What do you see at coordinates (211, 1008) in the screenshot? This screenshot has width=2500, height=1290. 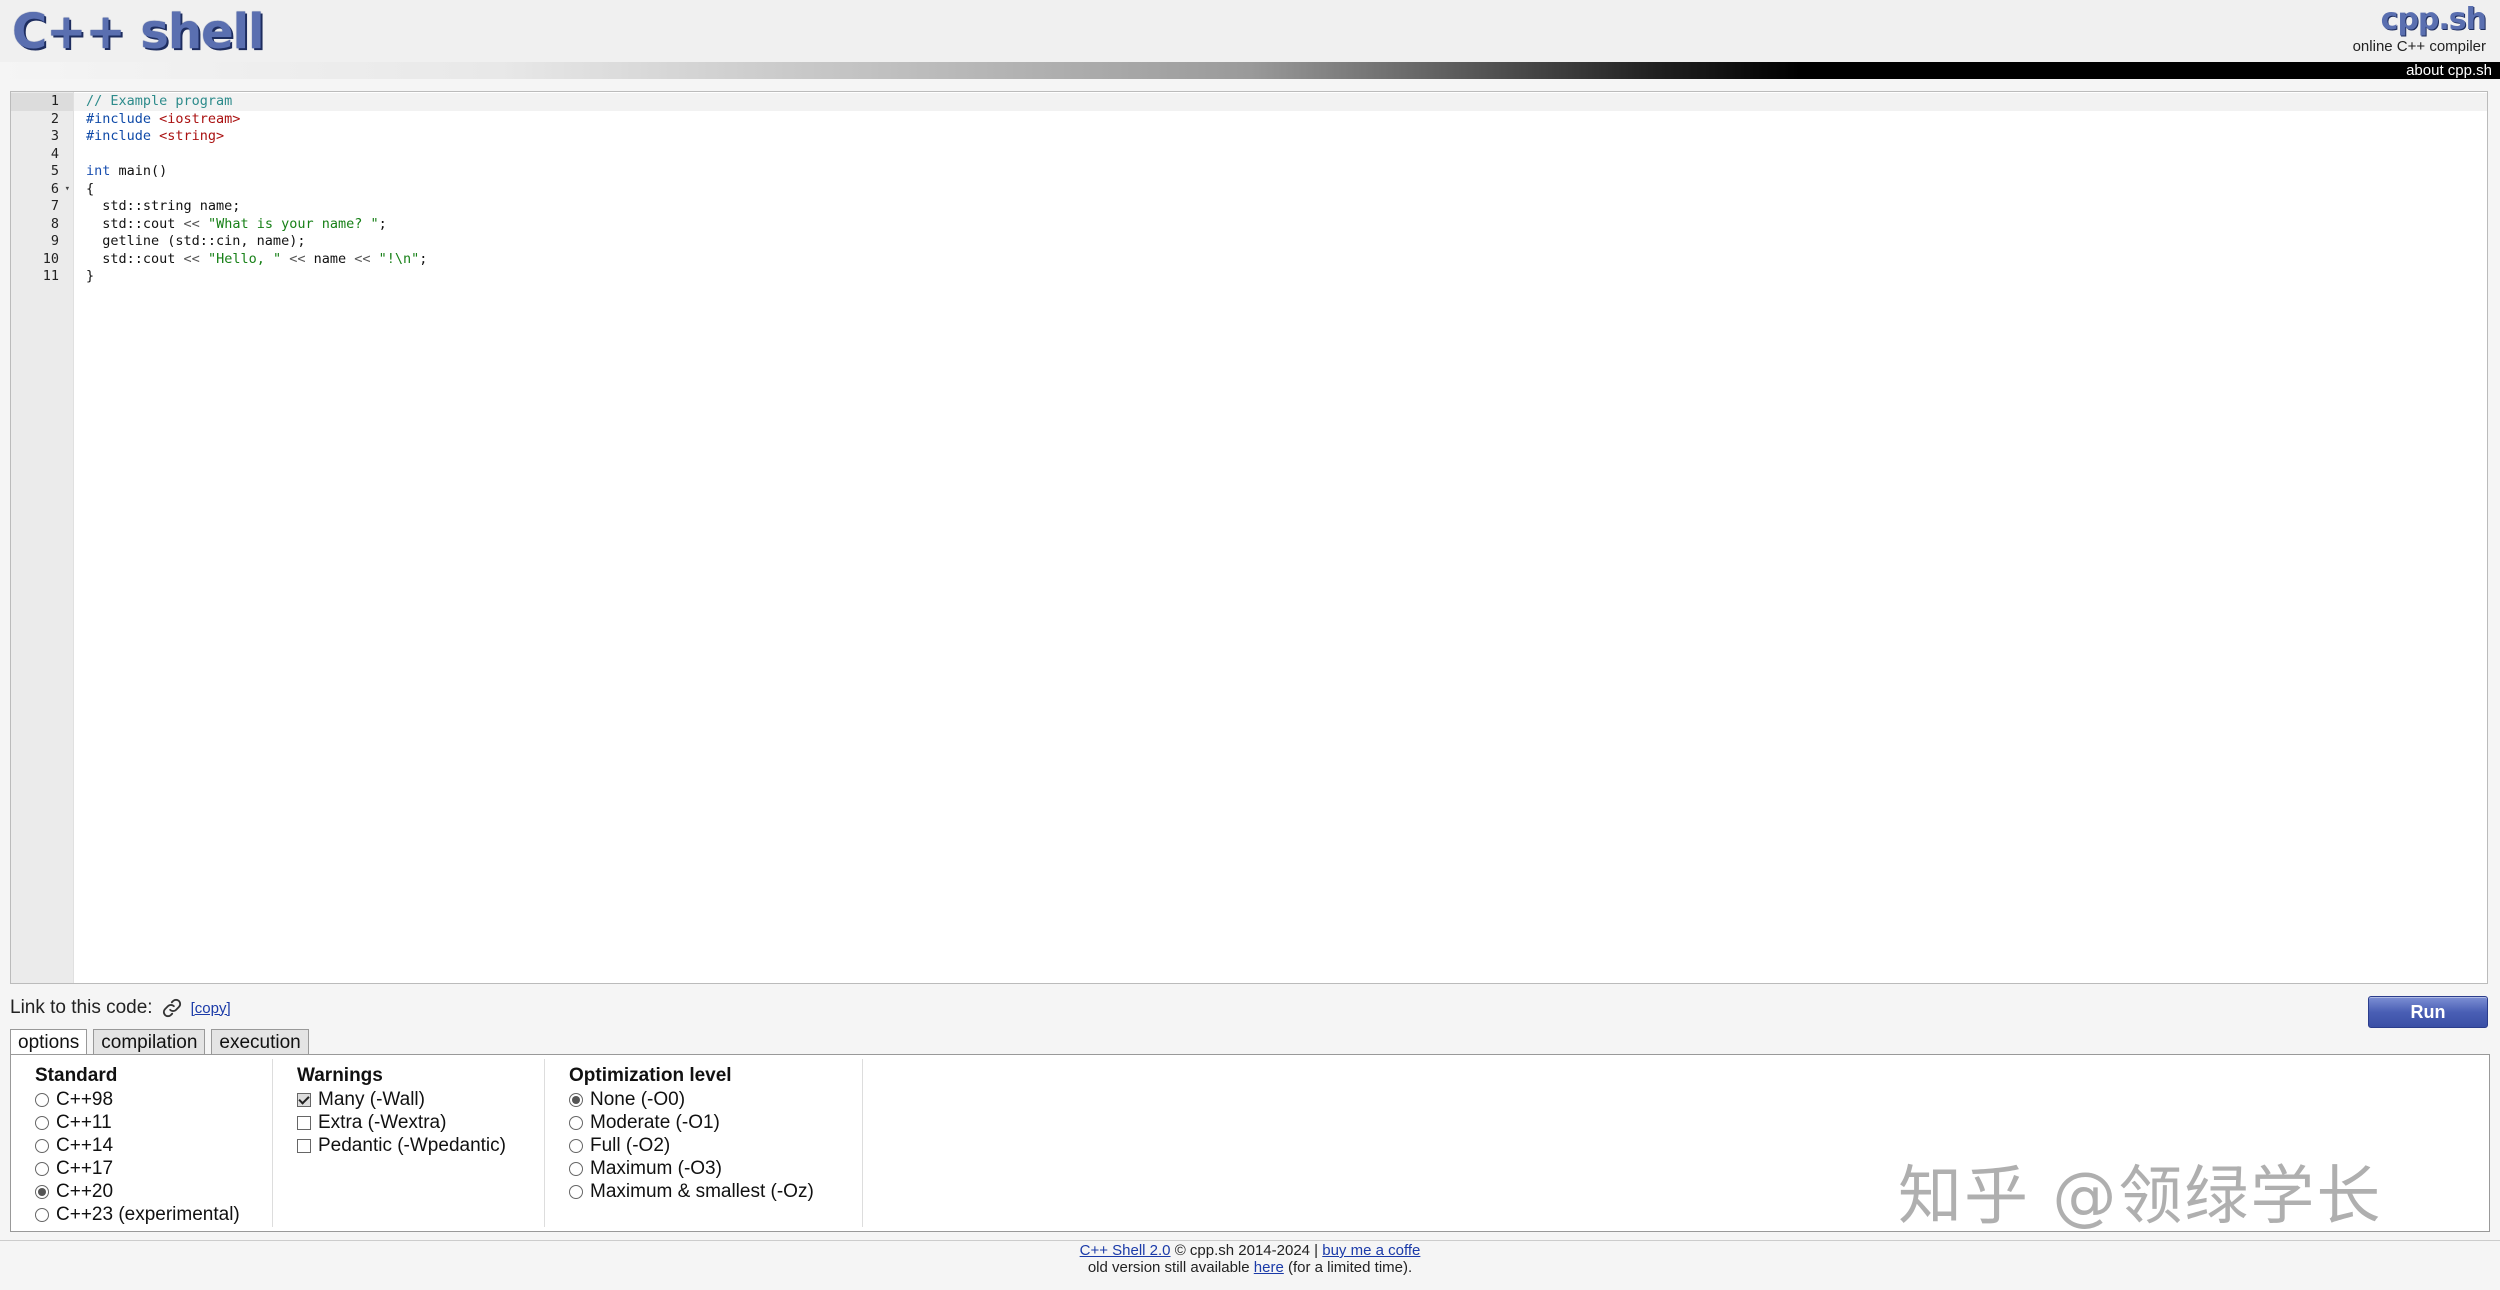 I see `copy-link: [copy]` at bounding box center [211, 1008].